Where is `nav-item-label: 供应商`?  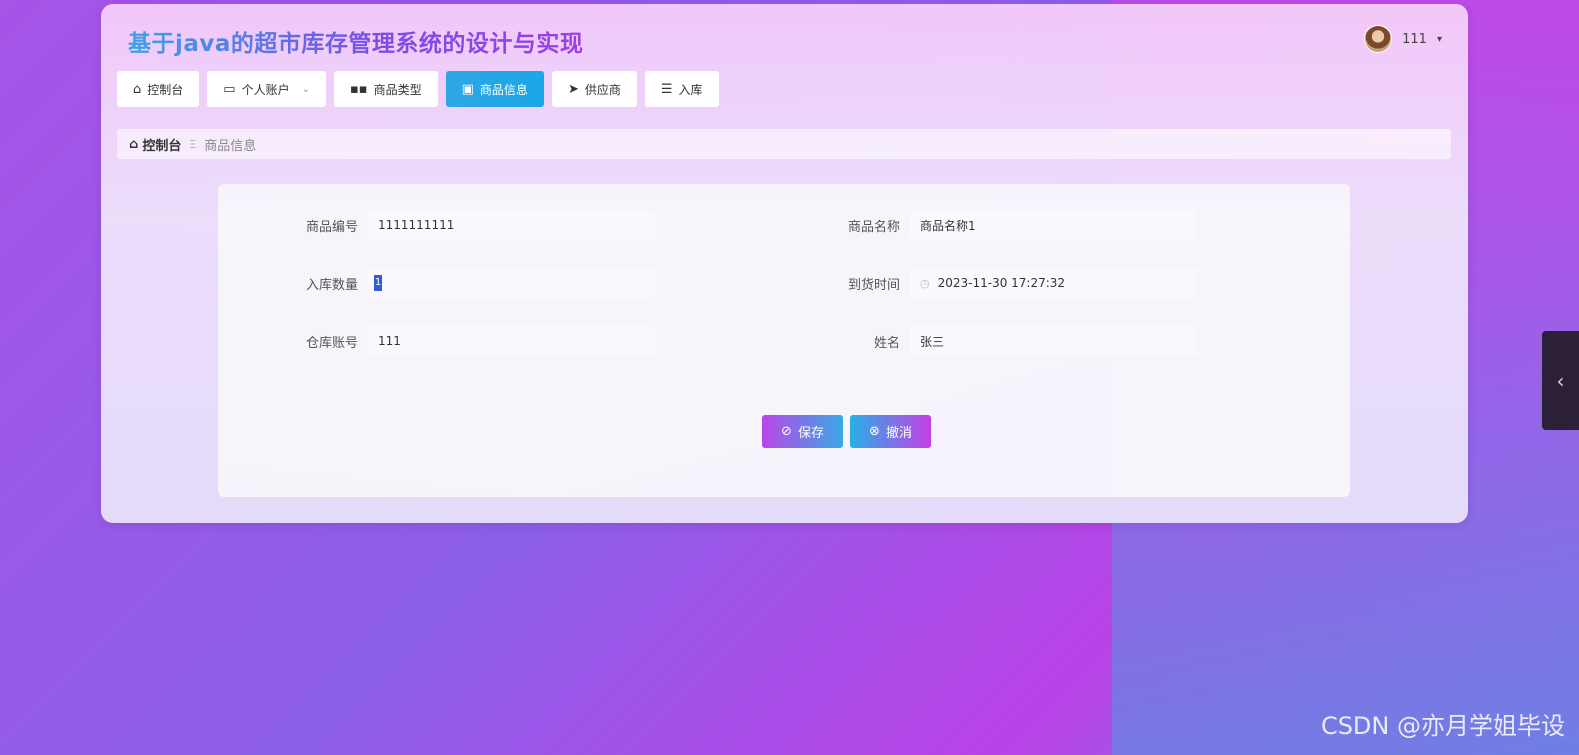 nav-item-label: 供应商 is located at coordinates (602, 89).